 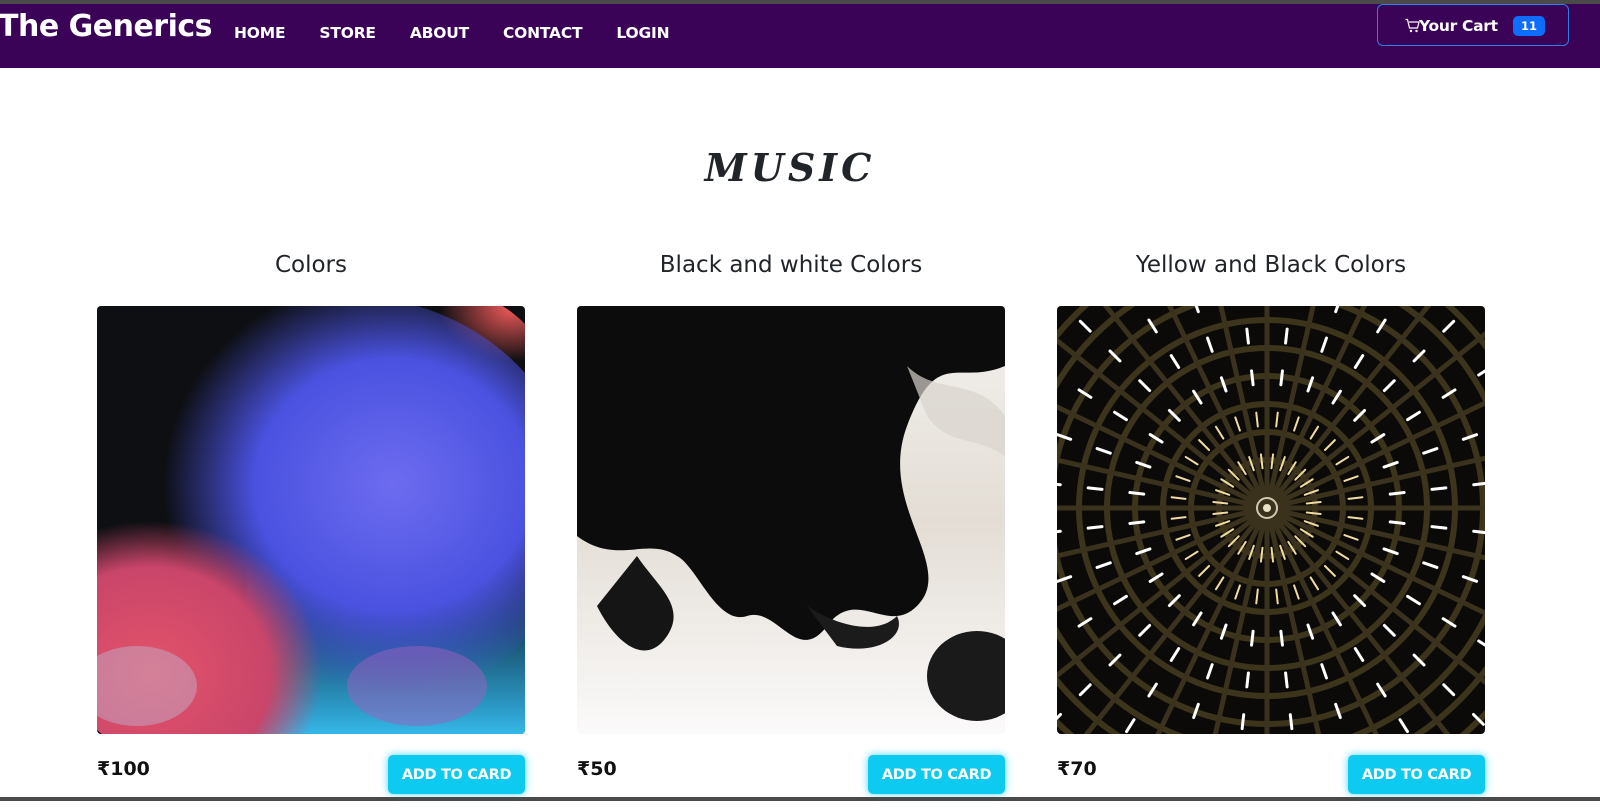 I want to click on nav-about: ABOUT, so click(x=439, y=33).